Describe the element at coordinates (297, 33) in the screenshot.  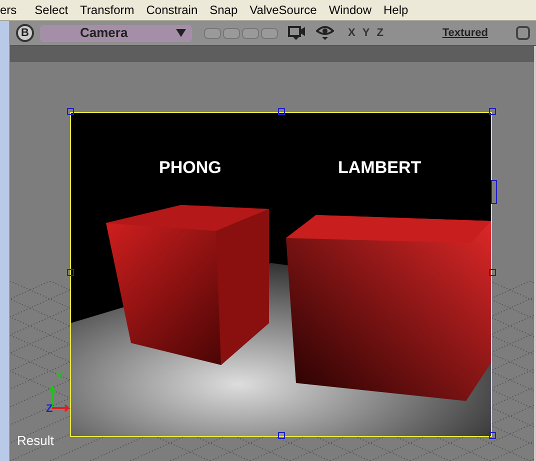
I see `camera-icon` at that location.